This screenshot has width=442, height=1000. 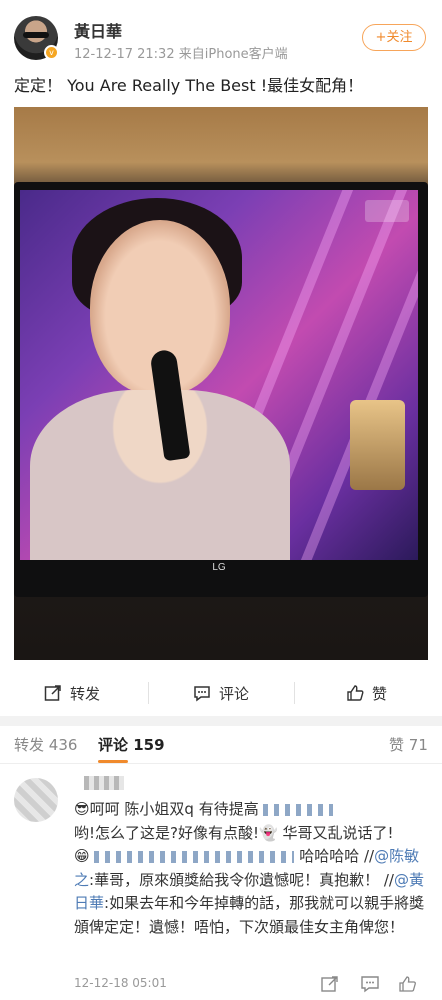 What do you see at coordinates (174, 809) in the screenshot?
I see `comment-line-1: 呵呵 陈小姐双q 有待提高` at bounding box center [174, 809].